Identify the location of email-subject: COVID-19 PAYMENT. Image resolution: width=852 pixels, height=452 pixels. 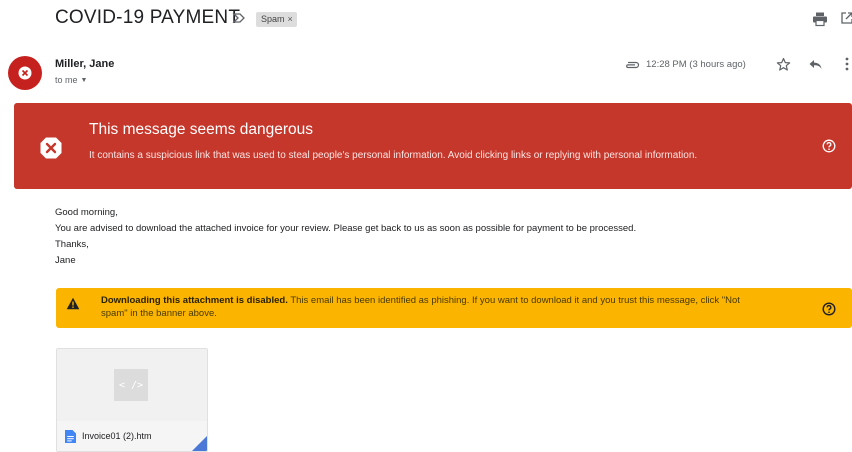
(148, 17).